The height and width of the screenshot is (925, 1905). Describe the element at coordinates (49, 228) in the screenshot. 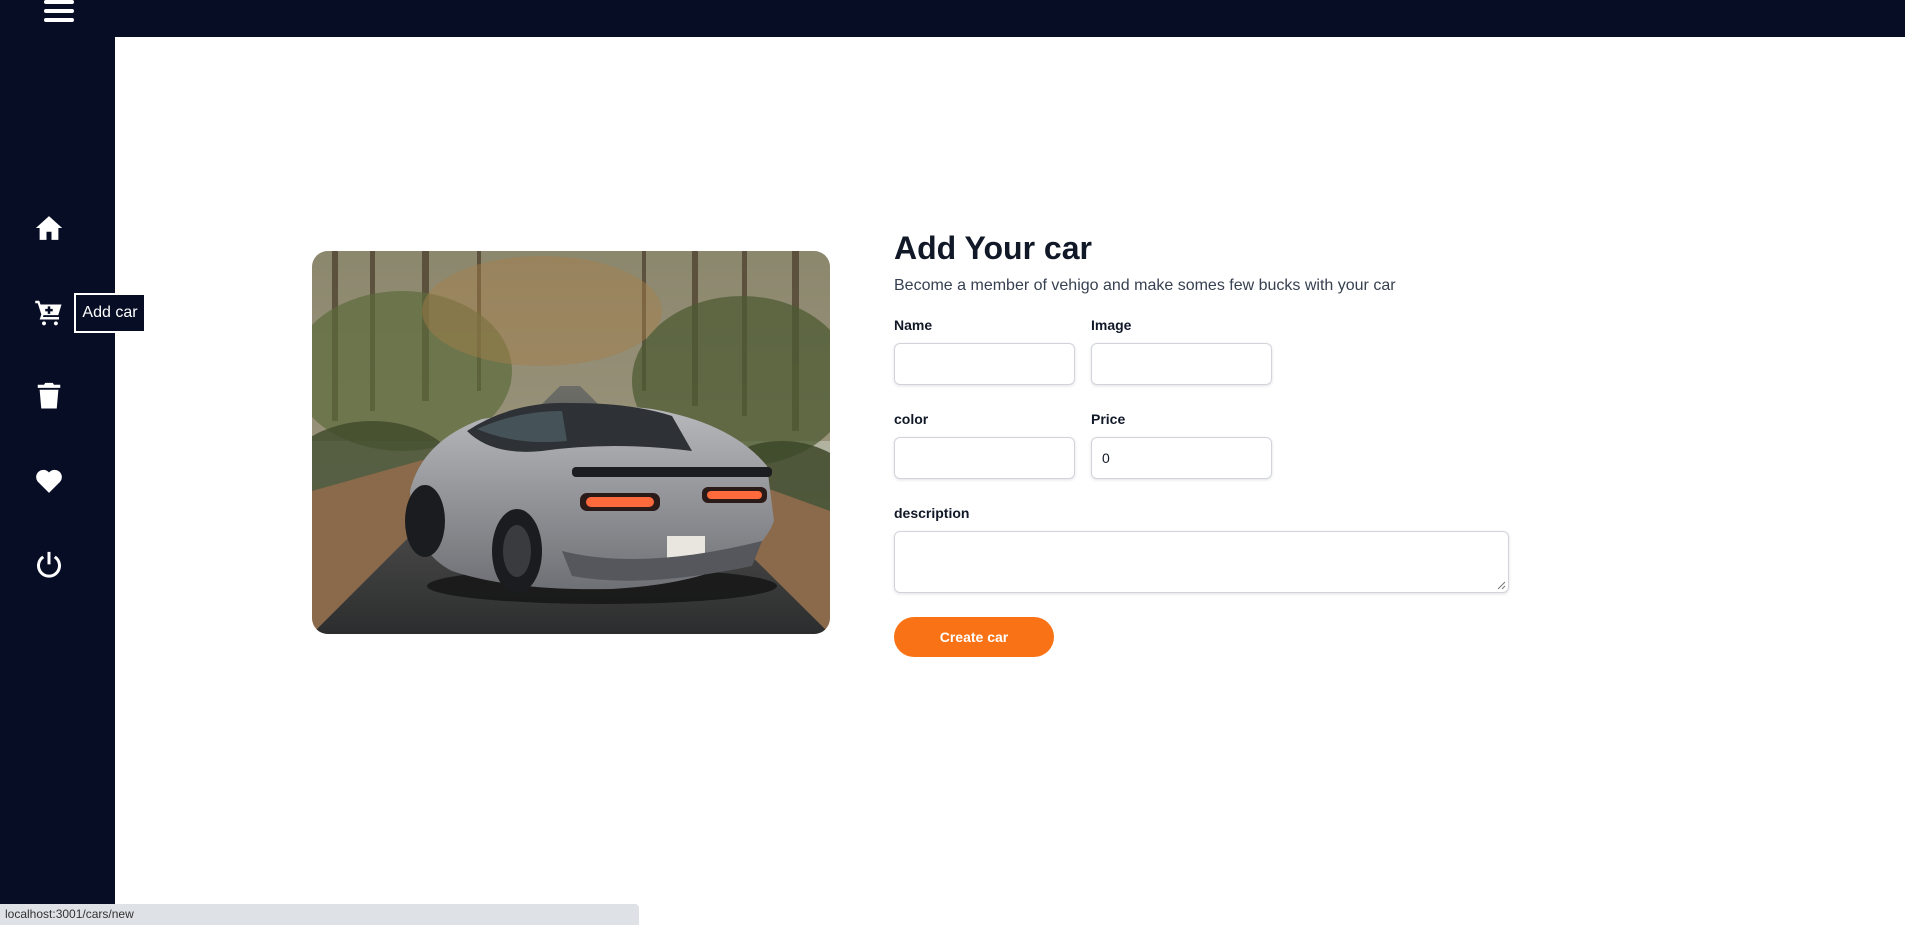

I see `home-icon` at that location.